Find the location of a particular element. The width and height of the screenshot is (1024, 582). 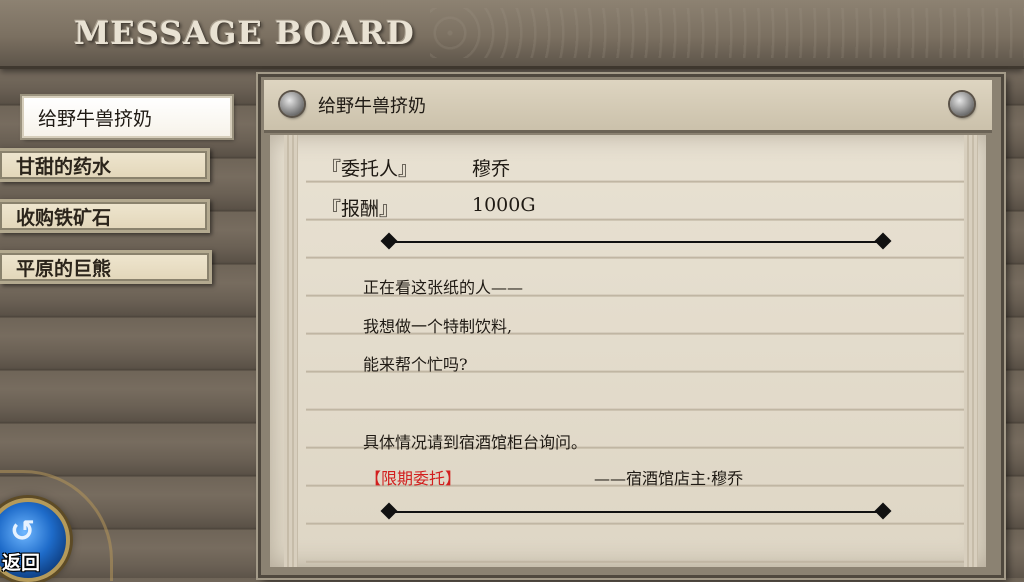

quest-title: 给野牛兽挤奶 is located at coordinates (372, 106).